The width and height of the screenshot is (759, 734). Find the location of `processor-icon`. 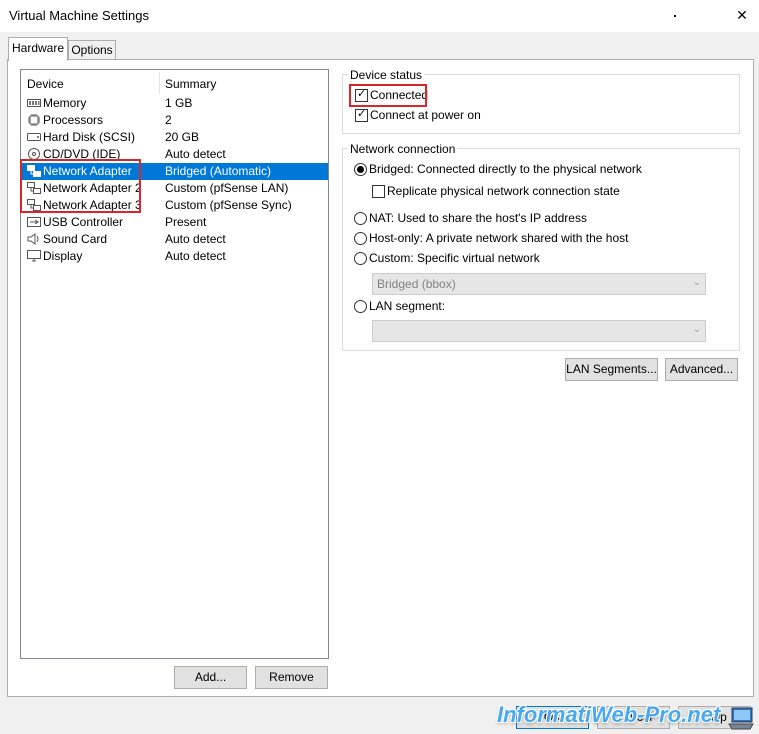

processor-icon is located at coordinates (34, 120).